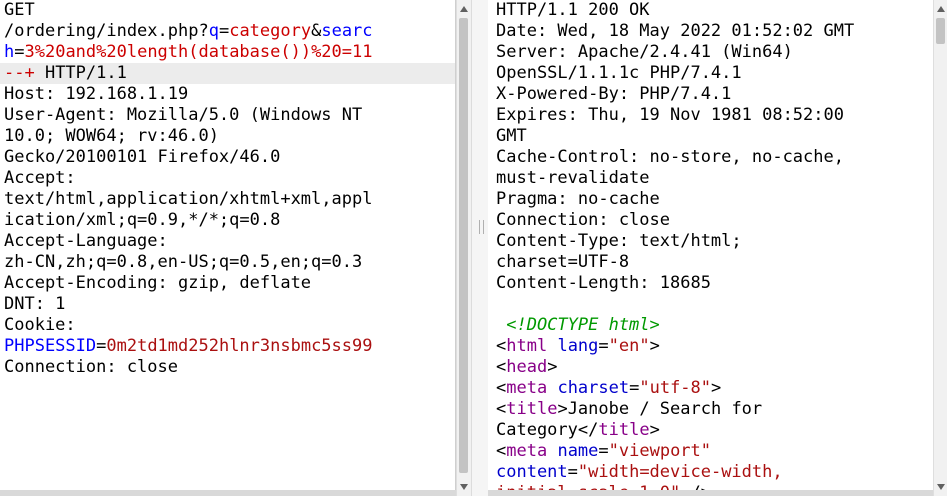 The image size is (947, 496). Describe the element at coordinates (603, 283) in the screenshot. I see `header-content-length: Content-Length: 18685` at that location.